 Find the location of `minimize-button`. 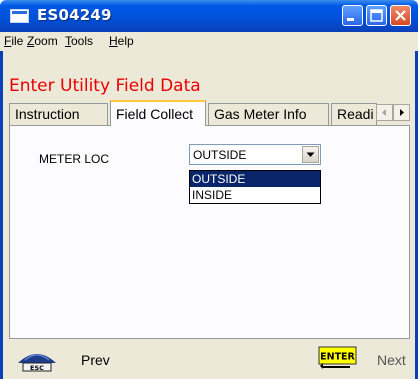

minimize-button is located at coordinates (352, 15).